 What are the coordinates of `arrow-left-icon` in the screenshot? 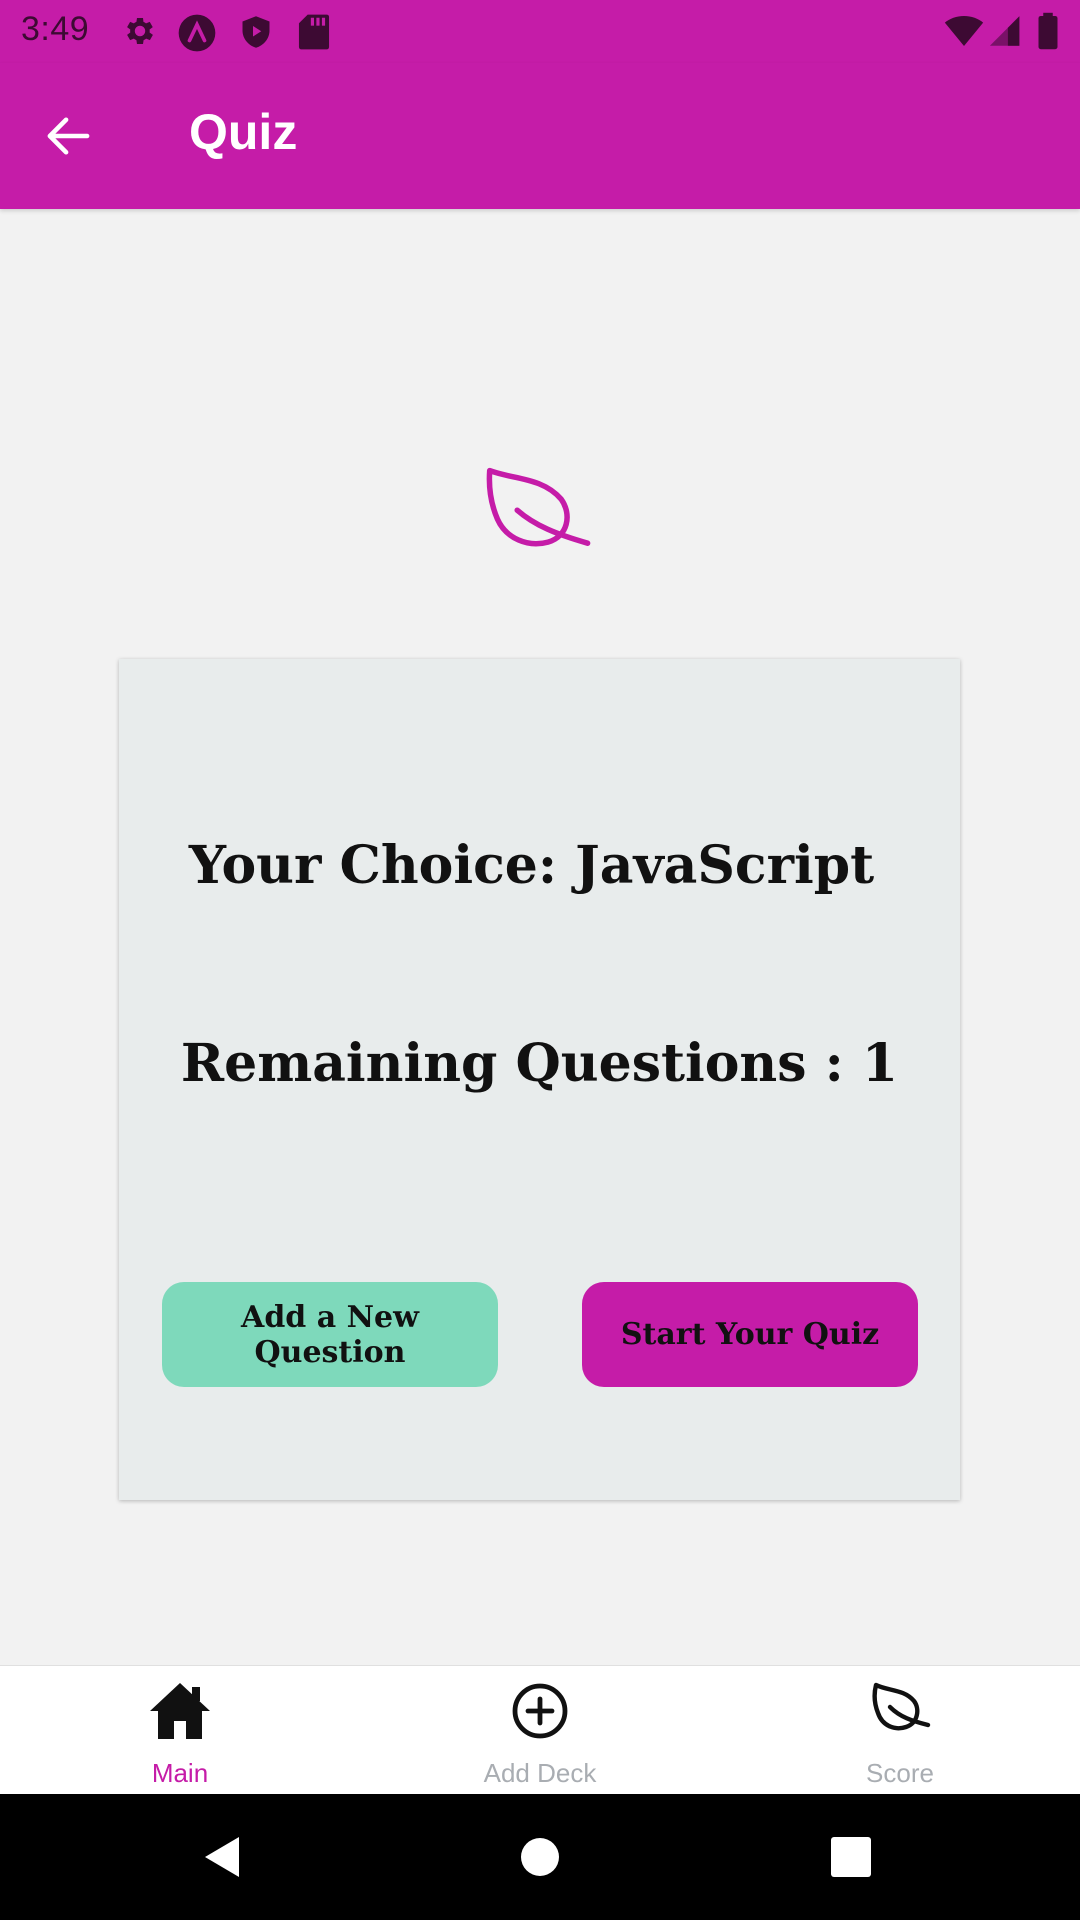 It's located at (68, 136).